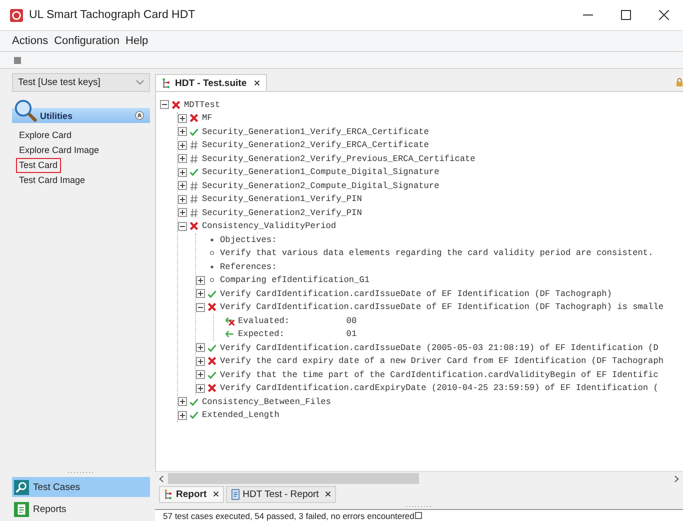 Image resolution: width=683 pixels, height=521 pixels. I want to click on editor-tab: HDT - Test.suite, so click(211, 82).